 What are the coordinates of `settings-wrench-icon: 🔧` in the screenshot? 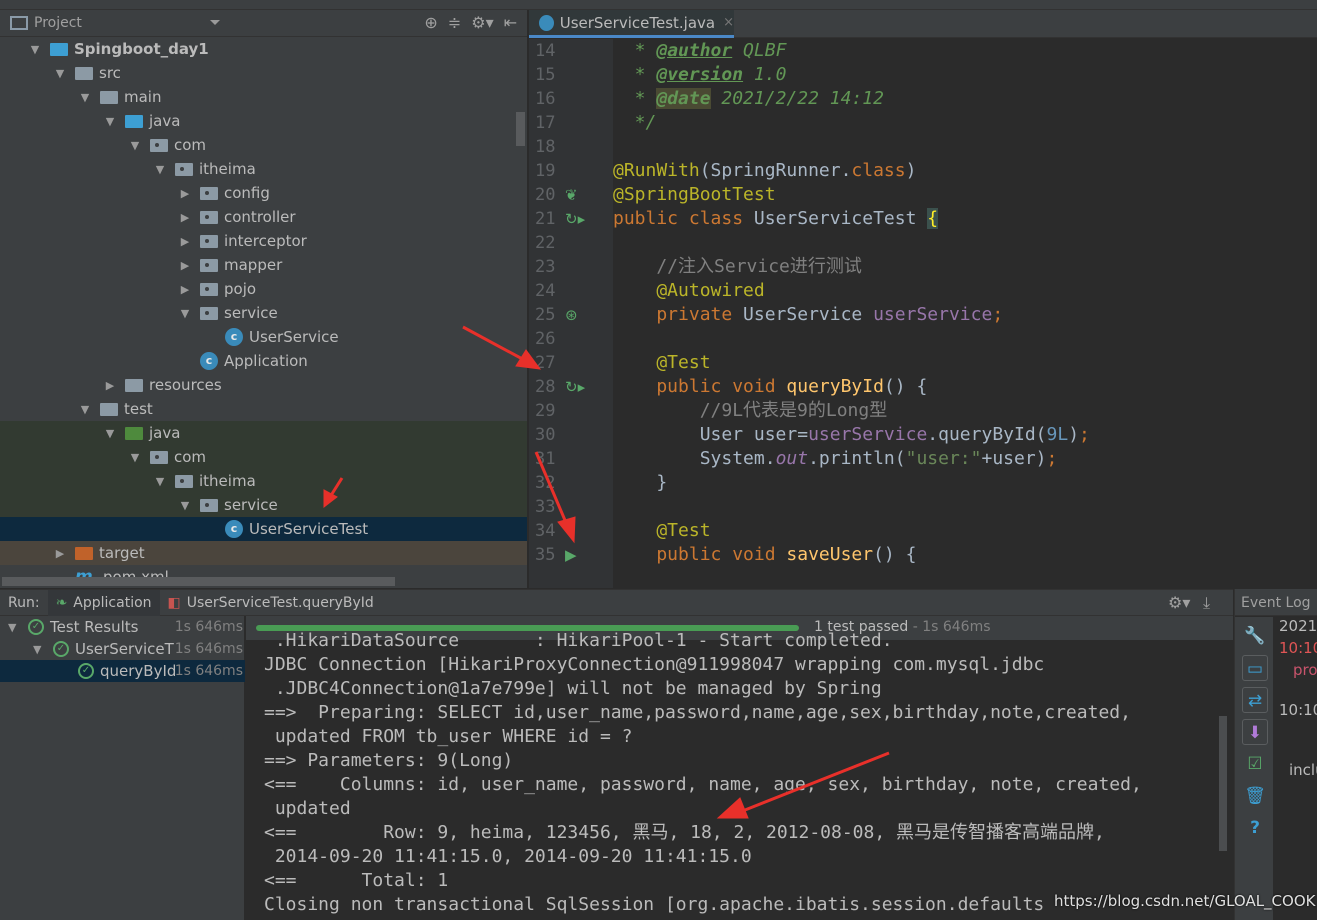 It's located at (1255, 636).